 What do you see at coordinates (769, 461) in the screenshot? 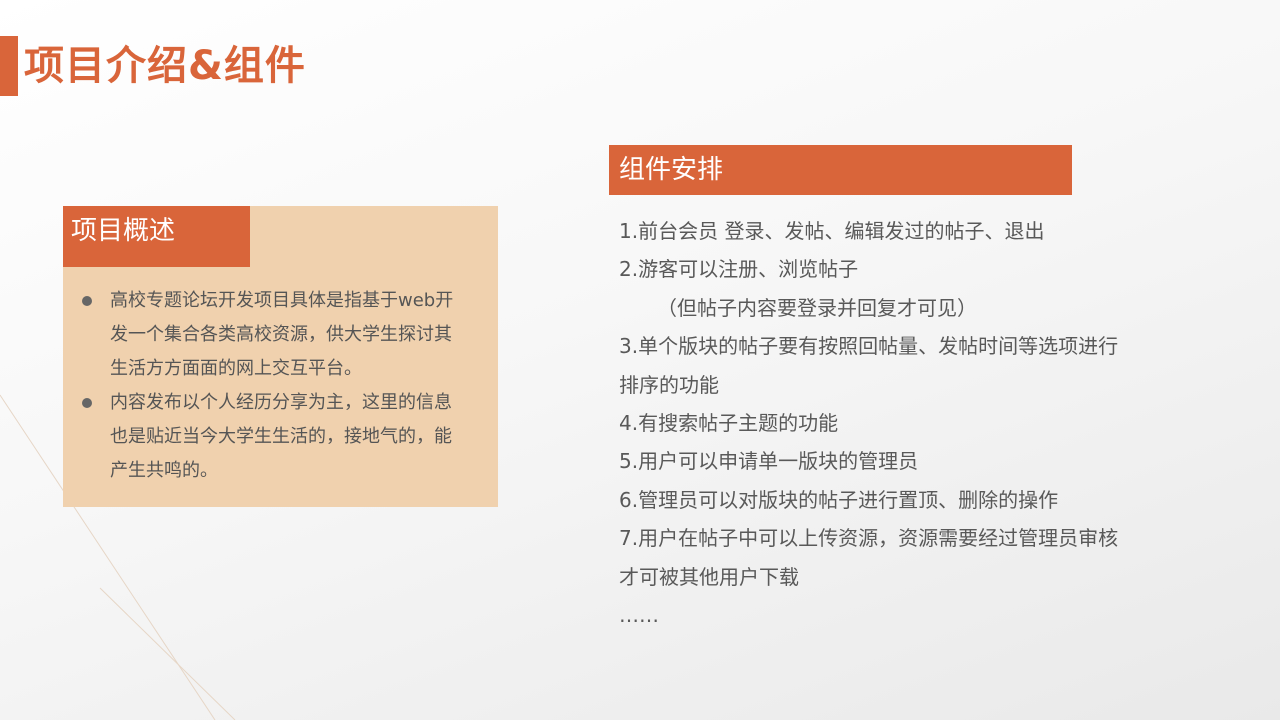
I see `components-item: 5.用户可以申请单一版块的管理员` at bounding box center [769, 461].